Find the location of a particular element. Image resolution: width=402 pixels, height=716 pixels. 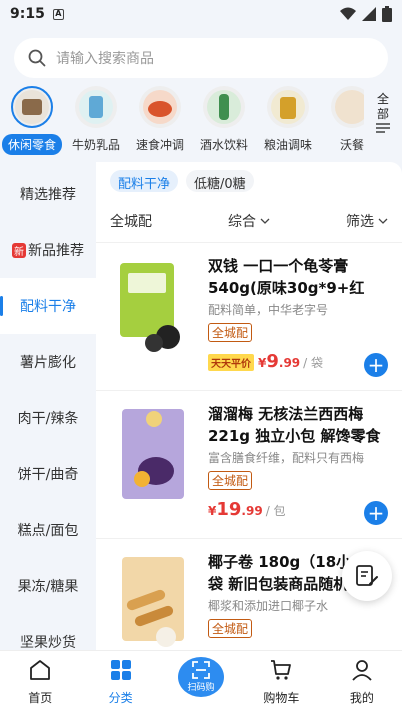

status-icons is located at coordinates (366, 14).